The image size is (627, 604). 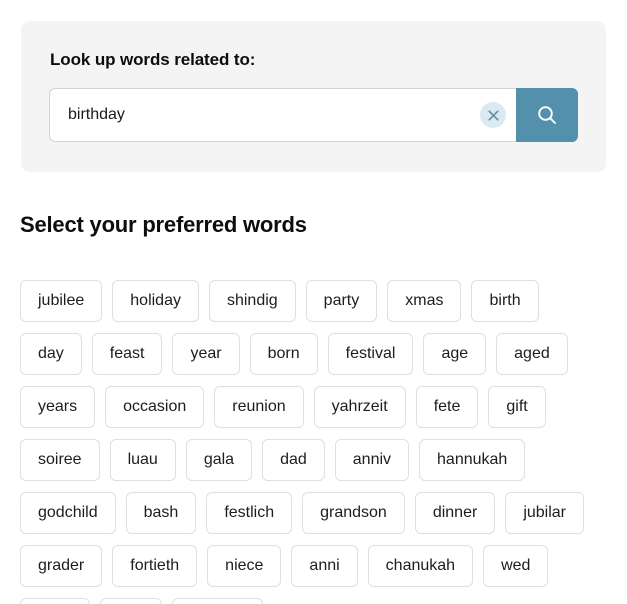 I want to click on word-chip: feast, so click(x=127, y=354).